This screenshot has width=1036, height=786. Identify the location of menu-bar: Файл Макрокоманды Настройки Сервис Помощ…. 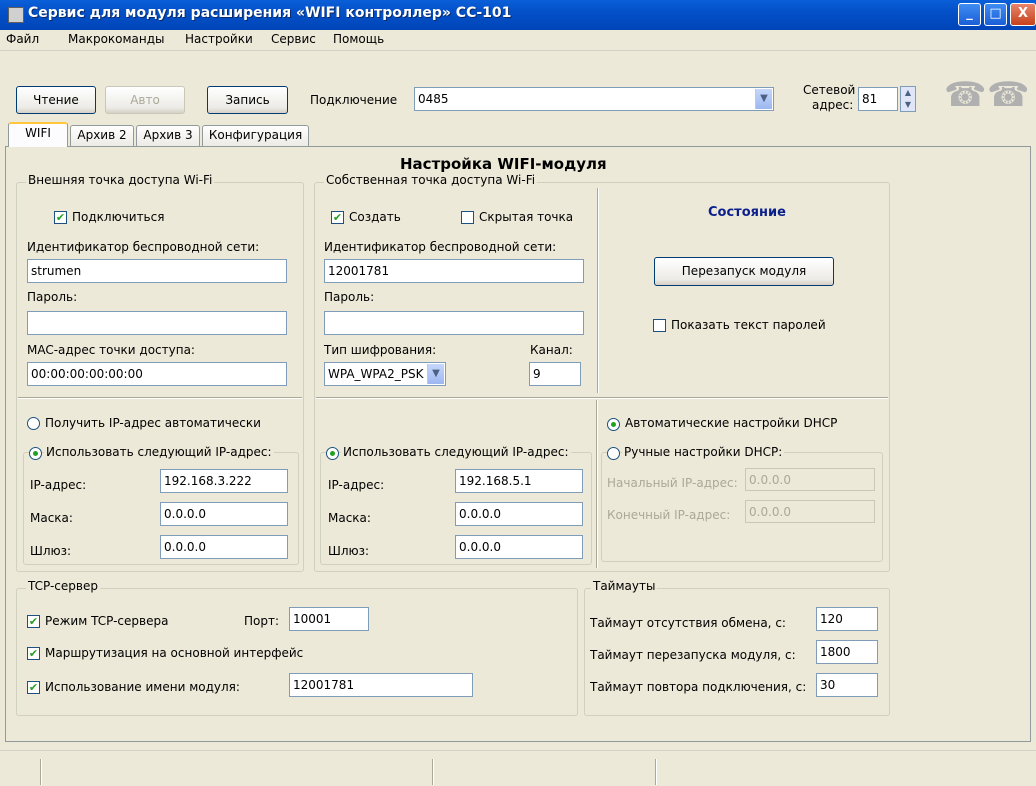
(518, 40).